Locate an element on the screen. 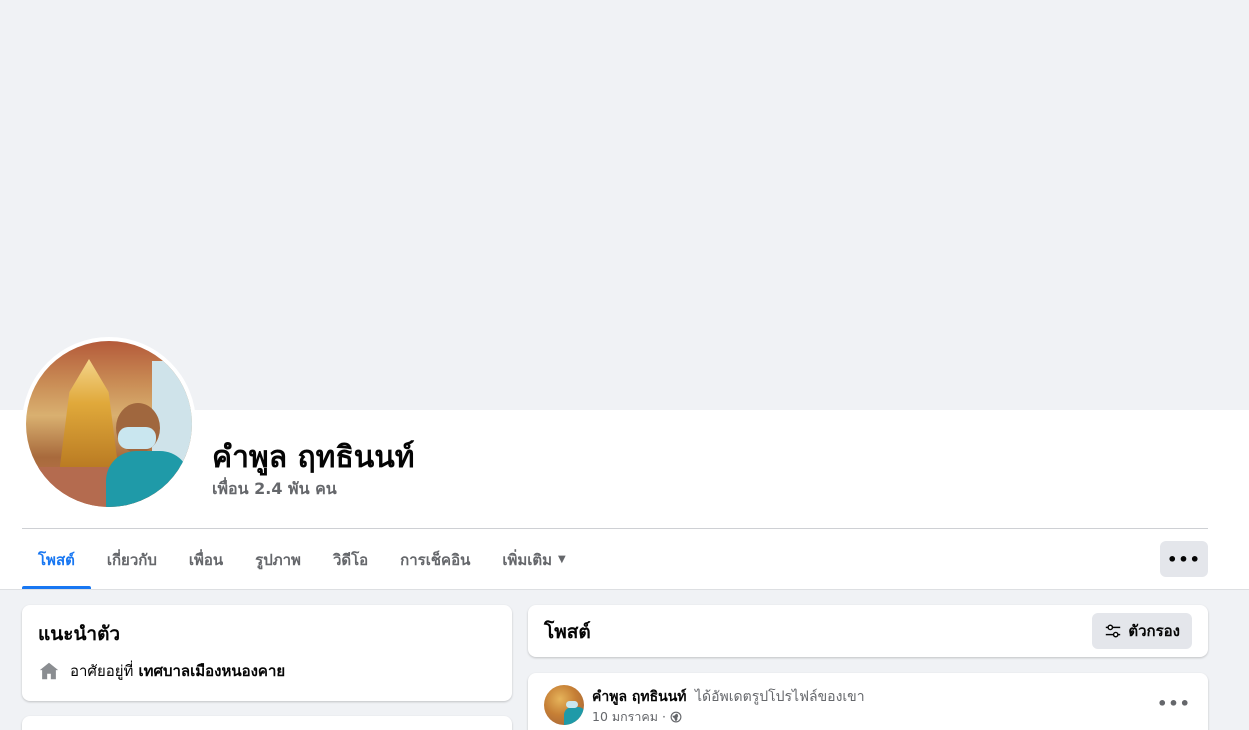  profile-picture-image is located at coordinates (109, 424).